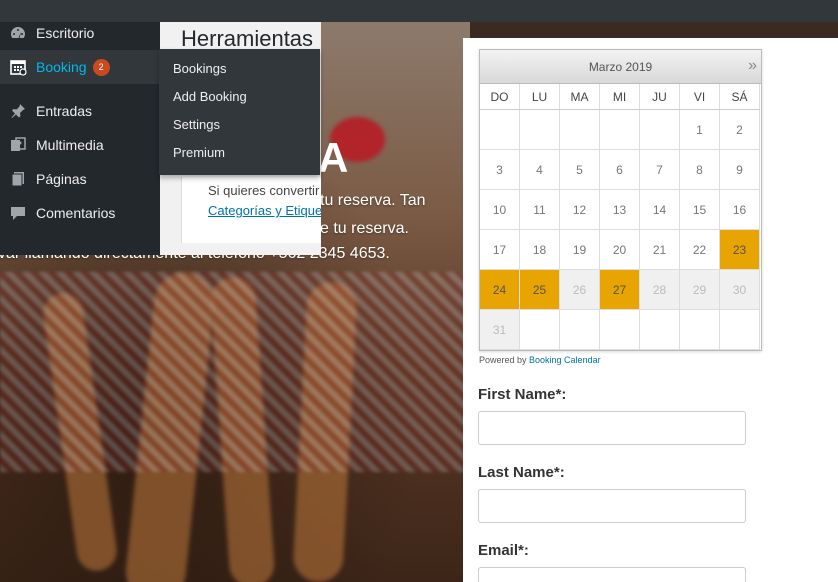  I want to click on calendar-day: 23, so click(740, 250).